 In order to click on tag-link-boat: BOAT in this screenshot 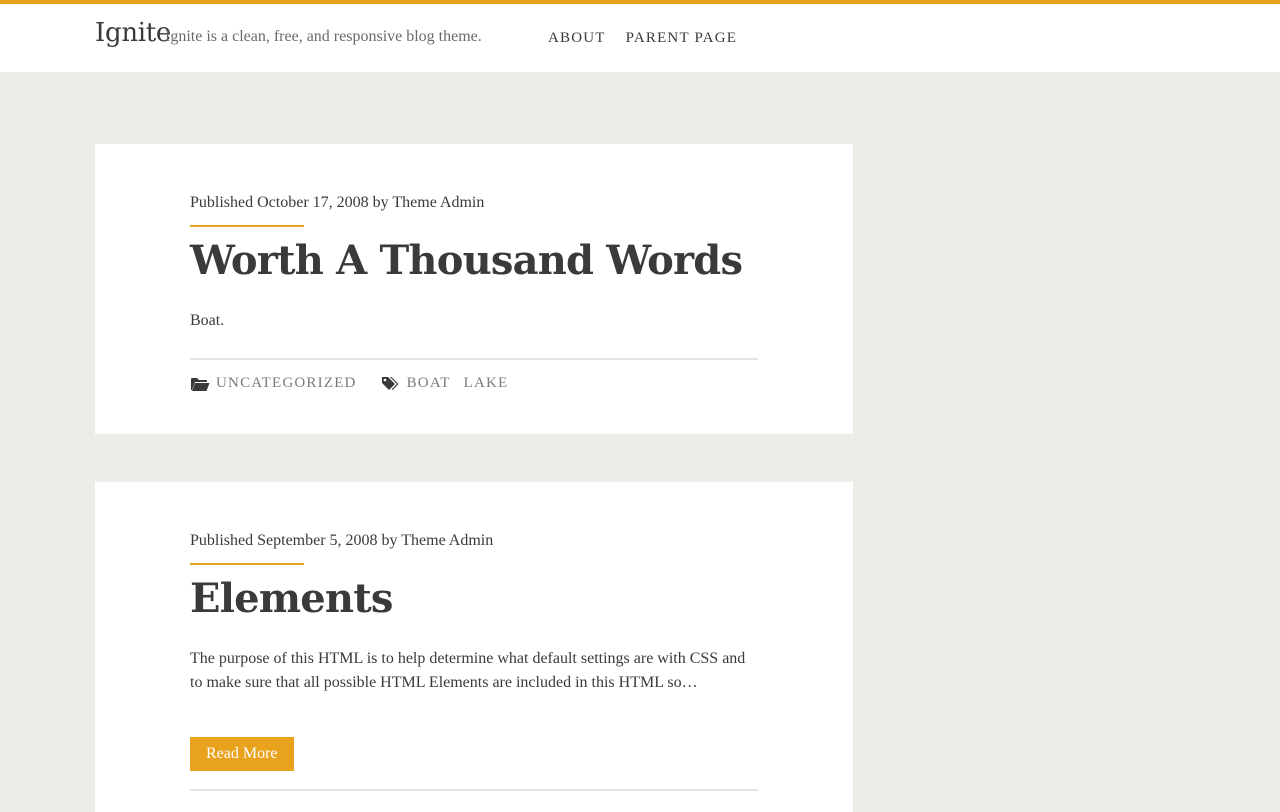, I will do `click(429, 383)`.